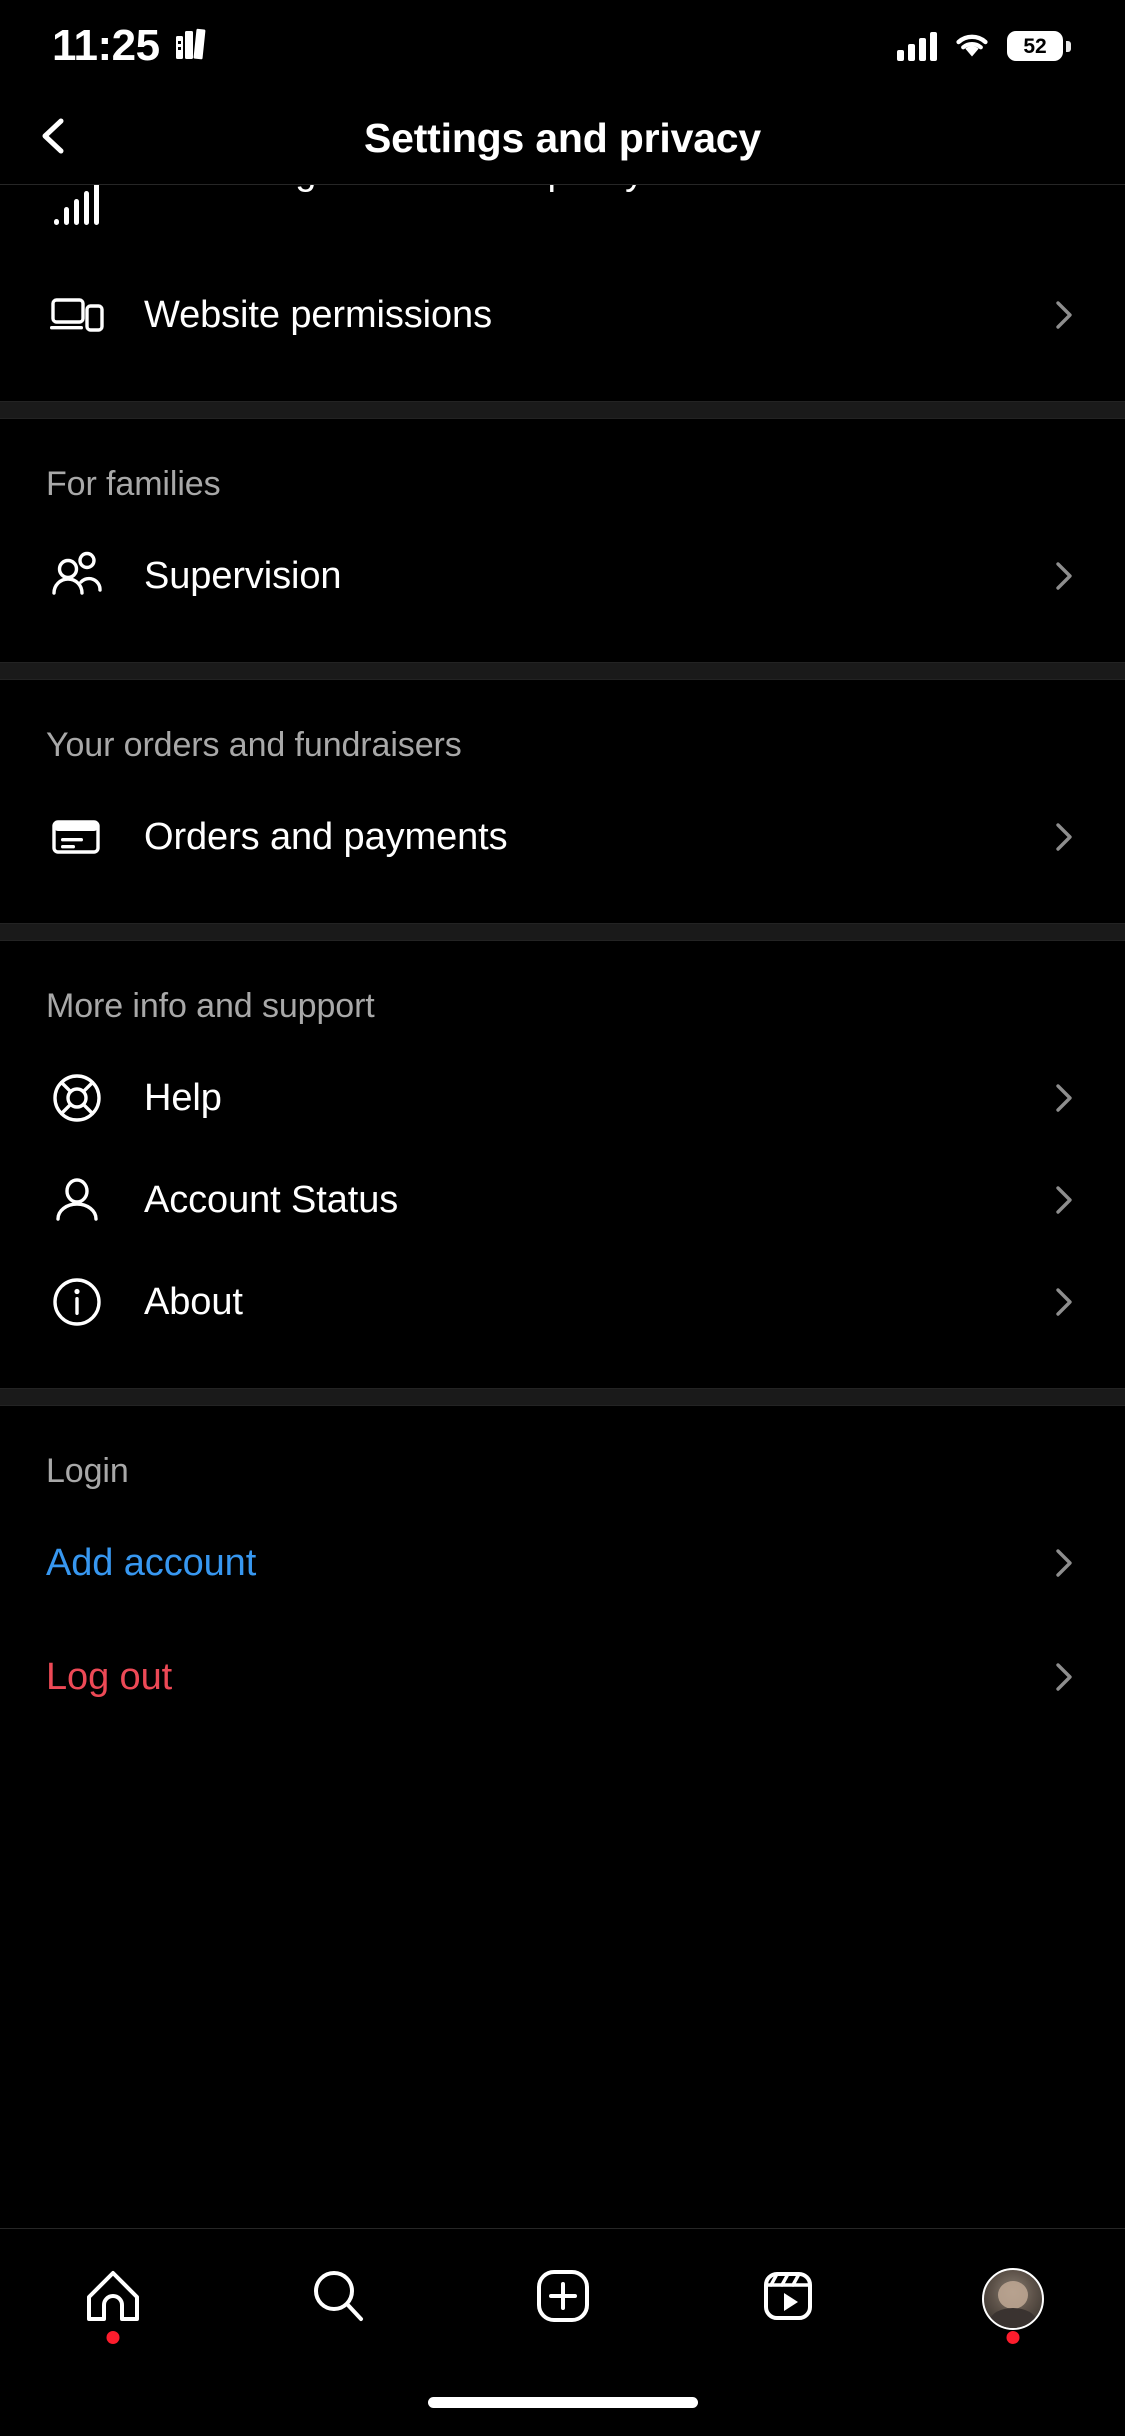 The width and height of the screenshot is (1125, 2436). Describe the element at coordinates (562, 46) in the screenshot. I see `status-bar: 11:25 52` at that location.